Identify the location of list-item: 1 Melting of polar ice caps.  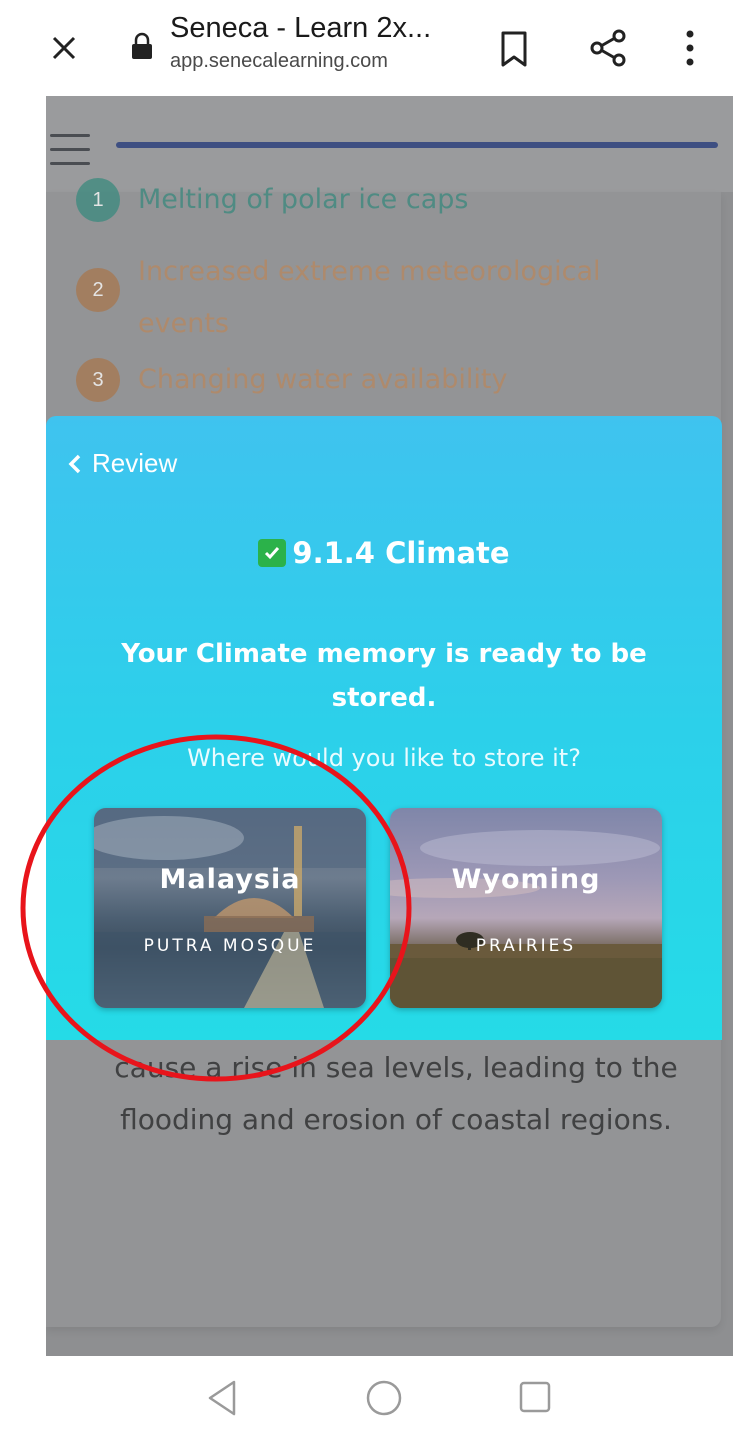
(272, 202).